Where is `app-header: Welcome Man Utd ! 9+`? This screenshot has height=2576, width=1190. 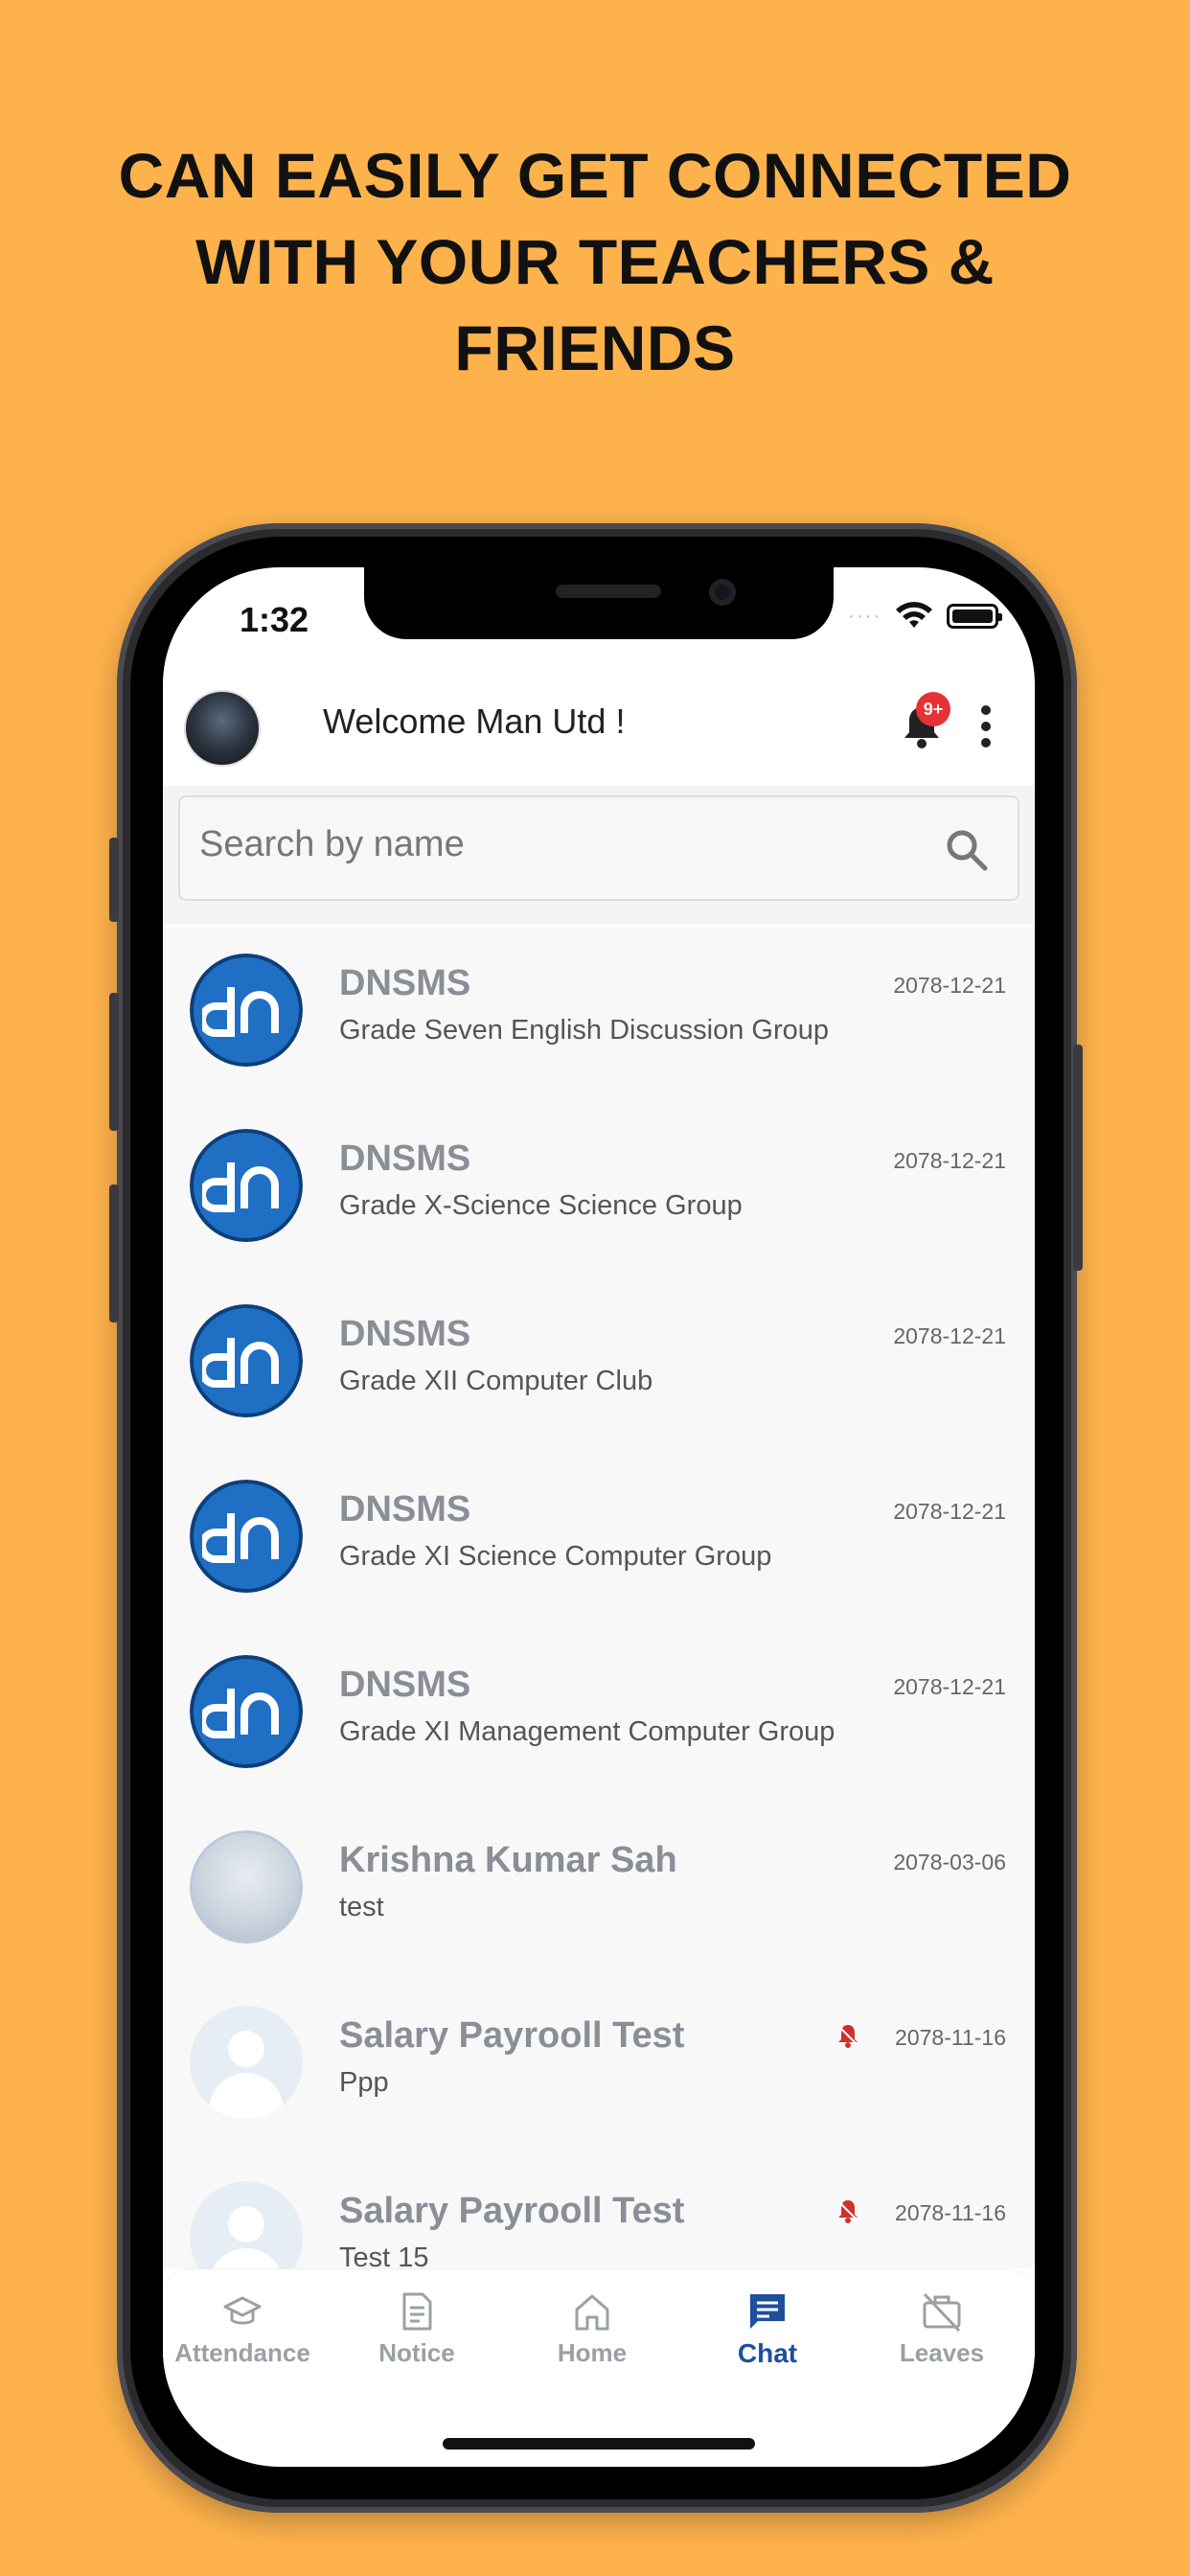
app-header: Welcome Man Utd ! 9+ is located at coordinates (599, 725).